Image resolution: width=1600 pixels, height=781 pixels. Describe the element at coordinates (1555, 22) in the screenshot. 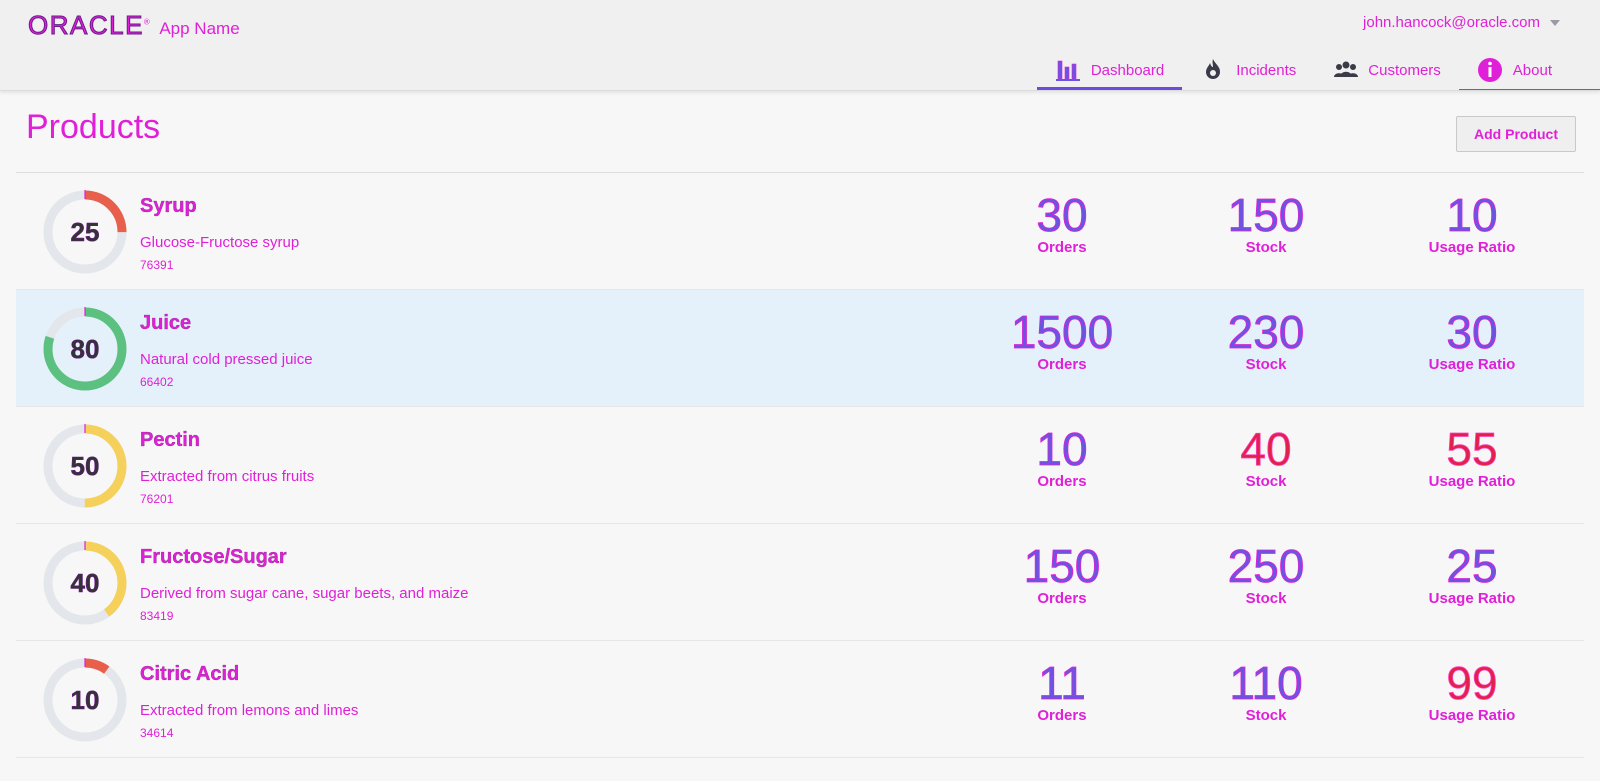

I see `chevron-down-icon` at that location.